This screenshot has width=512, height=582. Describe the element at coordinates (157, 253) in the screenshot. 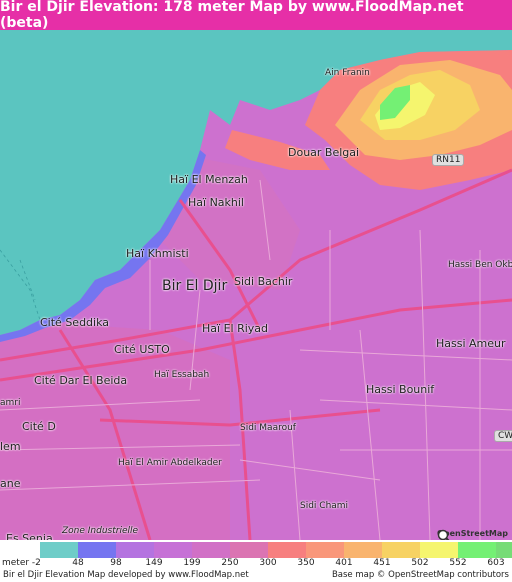

I see `place-hai-khmisti: Haï Khmisti` at that location.